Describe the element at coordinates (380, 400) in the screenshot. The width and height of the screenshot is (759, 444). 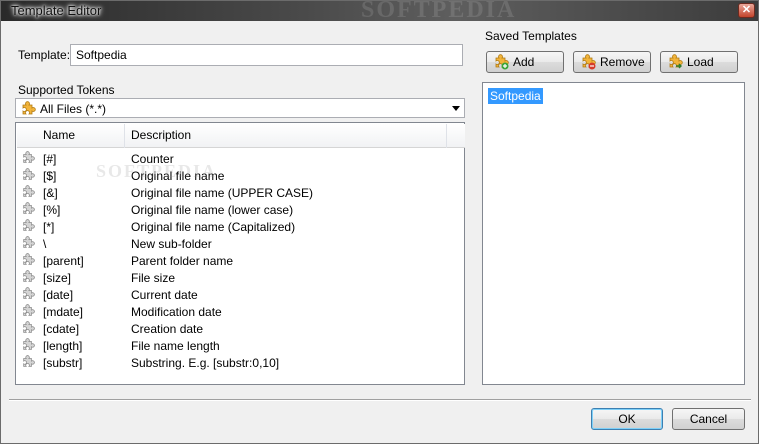
I see `footer-separator` at that location.